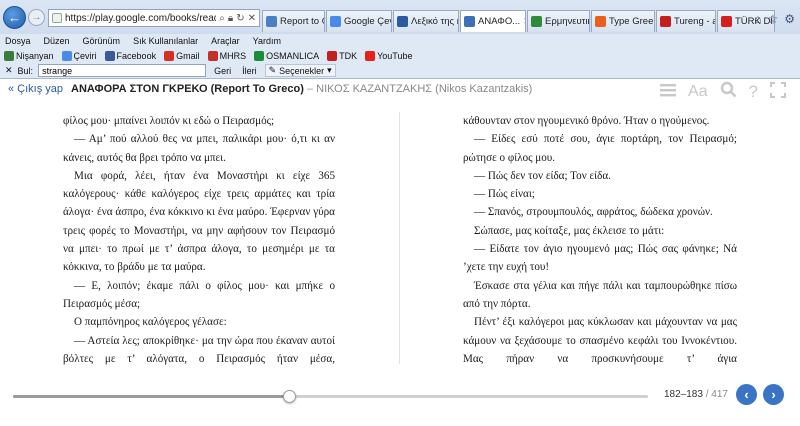 This screenshot has height=426, width=800. What do you see at coordinates (367, 21) in the screenshot?
I see `tab-label: Google Çeviri` at bounding box center [367, 21].